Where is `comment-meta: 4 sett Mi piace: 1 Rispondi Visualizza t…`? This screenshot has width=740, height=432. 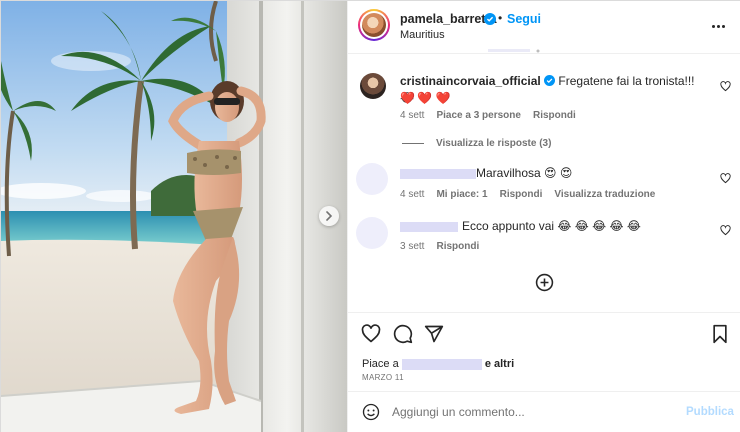 comment-meta: 4 sett Mi piace: 1 Rispondi Visualizza t… is located at coordinates (533, 194).